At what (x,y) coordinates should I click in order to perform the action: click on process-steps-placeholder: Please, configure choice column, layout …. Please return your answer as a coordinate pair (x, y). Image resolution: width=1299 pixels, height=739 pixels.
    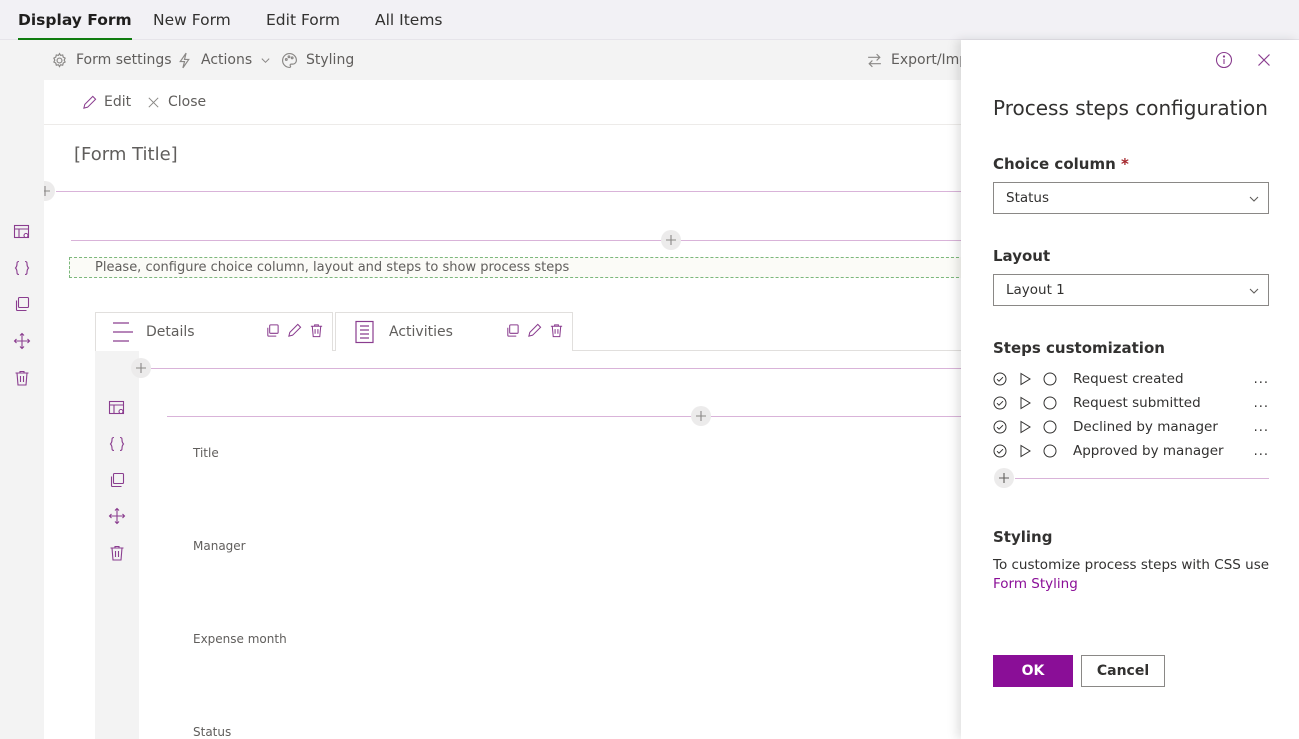
    Looking at the image, I should click on (515, 267).